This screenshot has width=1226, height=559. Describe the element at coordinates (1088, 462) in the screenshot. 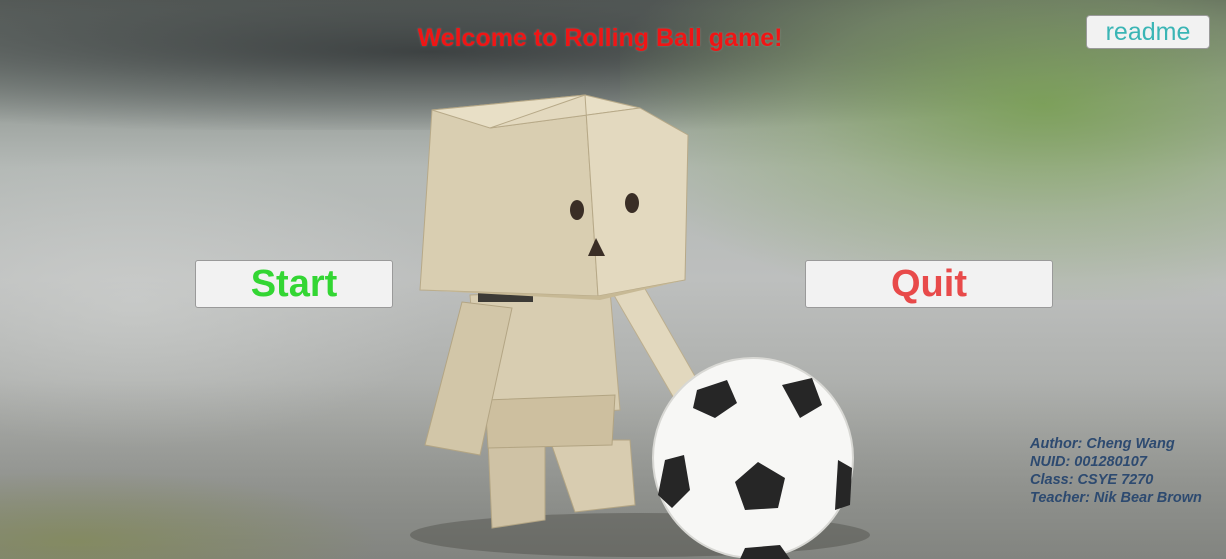

I see `credits-nuid: NUID: 001280107` at that location.